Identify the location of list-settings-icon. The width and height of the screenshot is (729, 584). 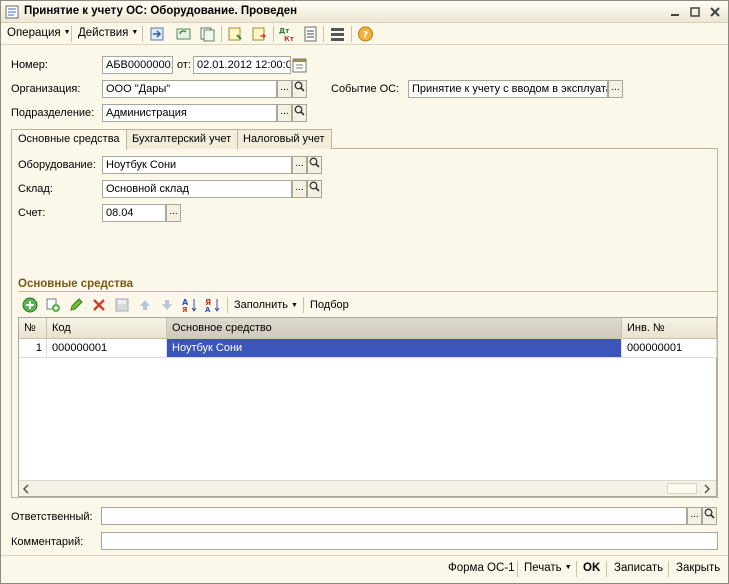
(337, 34).